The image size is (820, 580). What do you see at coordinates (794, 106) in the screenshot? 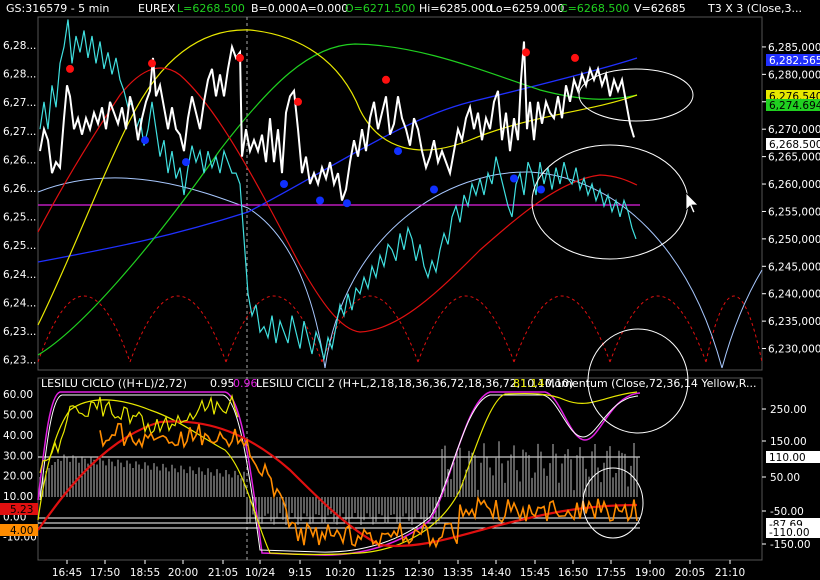
I see `price-value-box-label: 6,274.694` at bounding box center [794, 106].